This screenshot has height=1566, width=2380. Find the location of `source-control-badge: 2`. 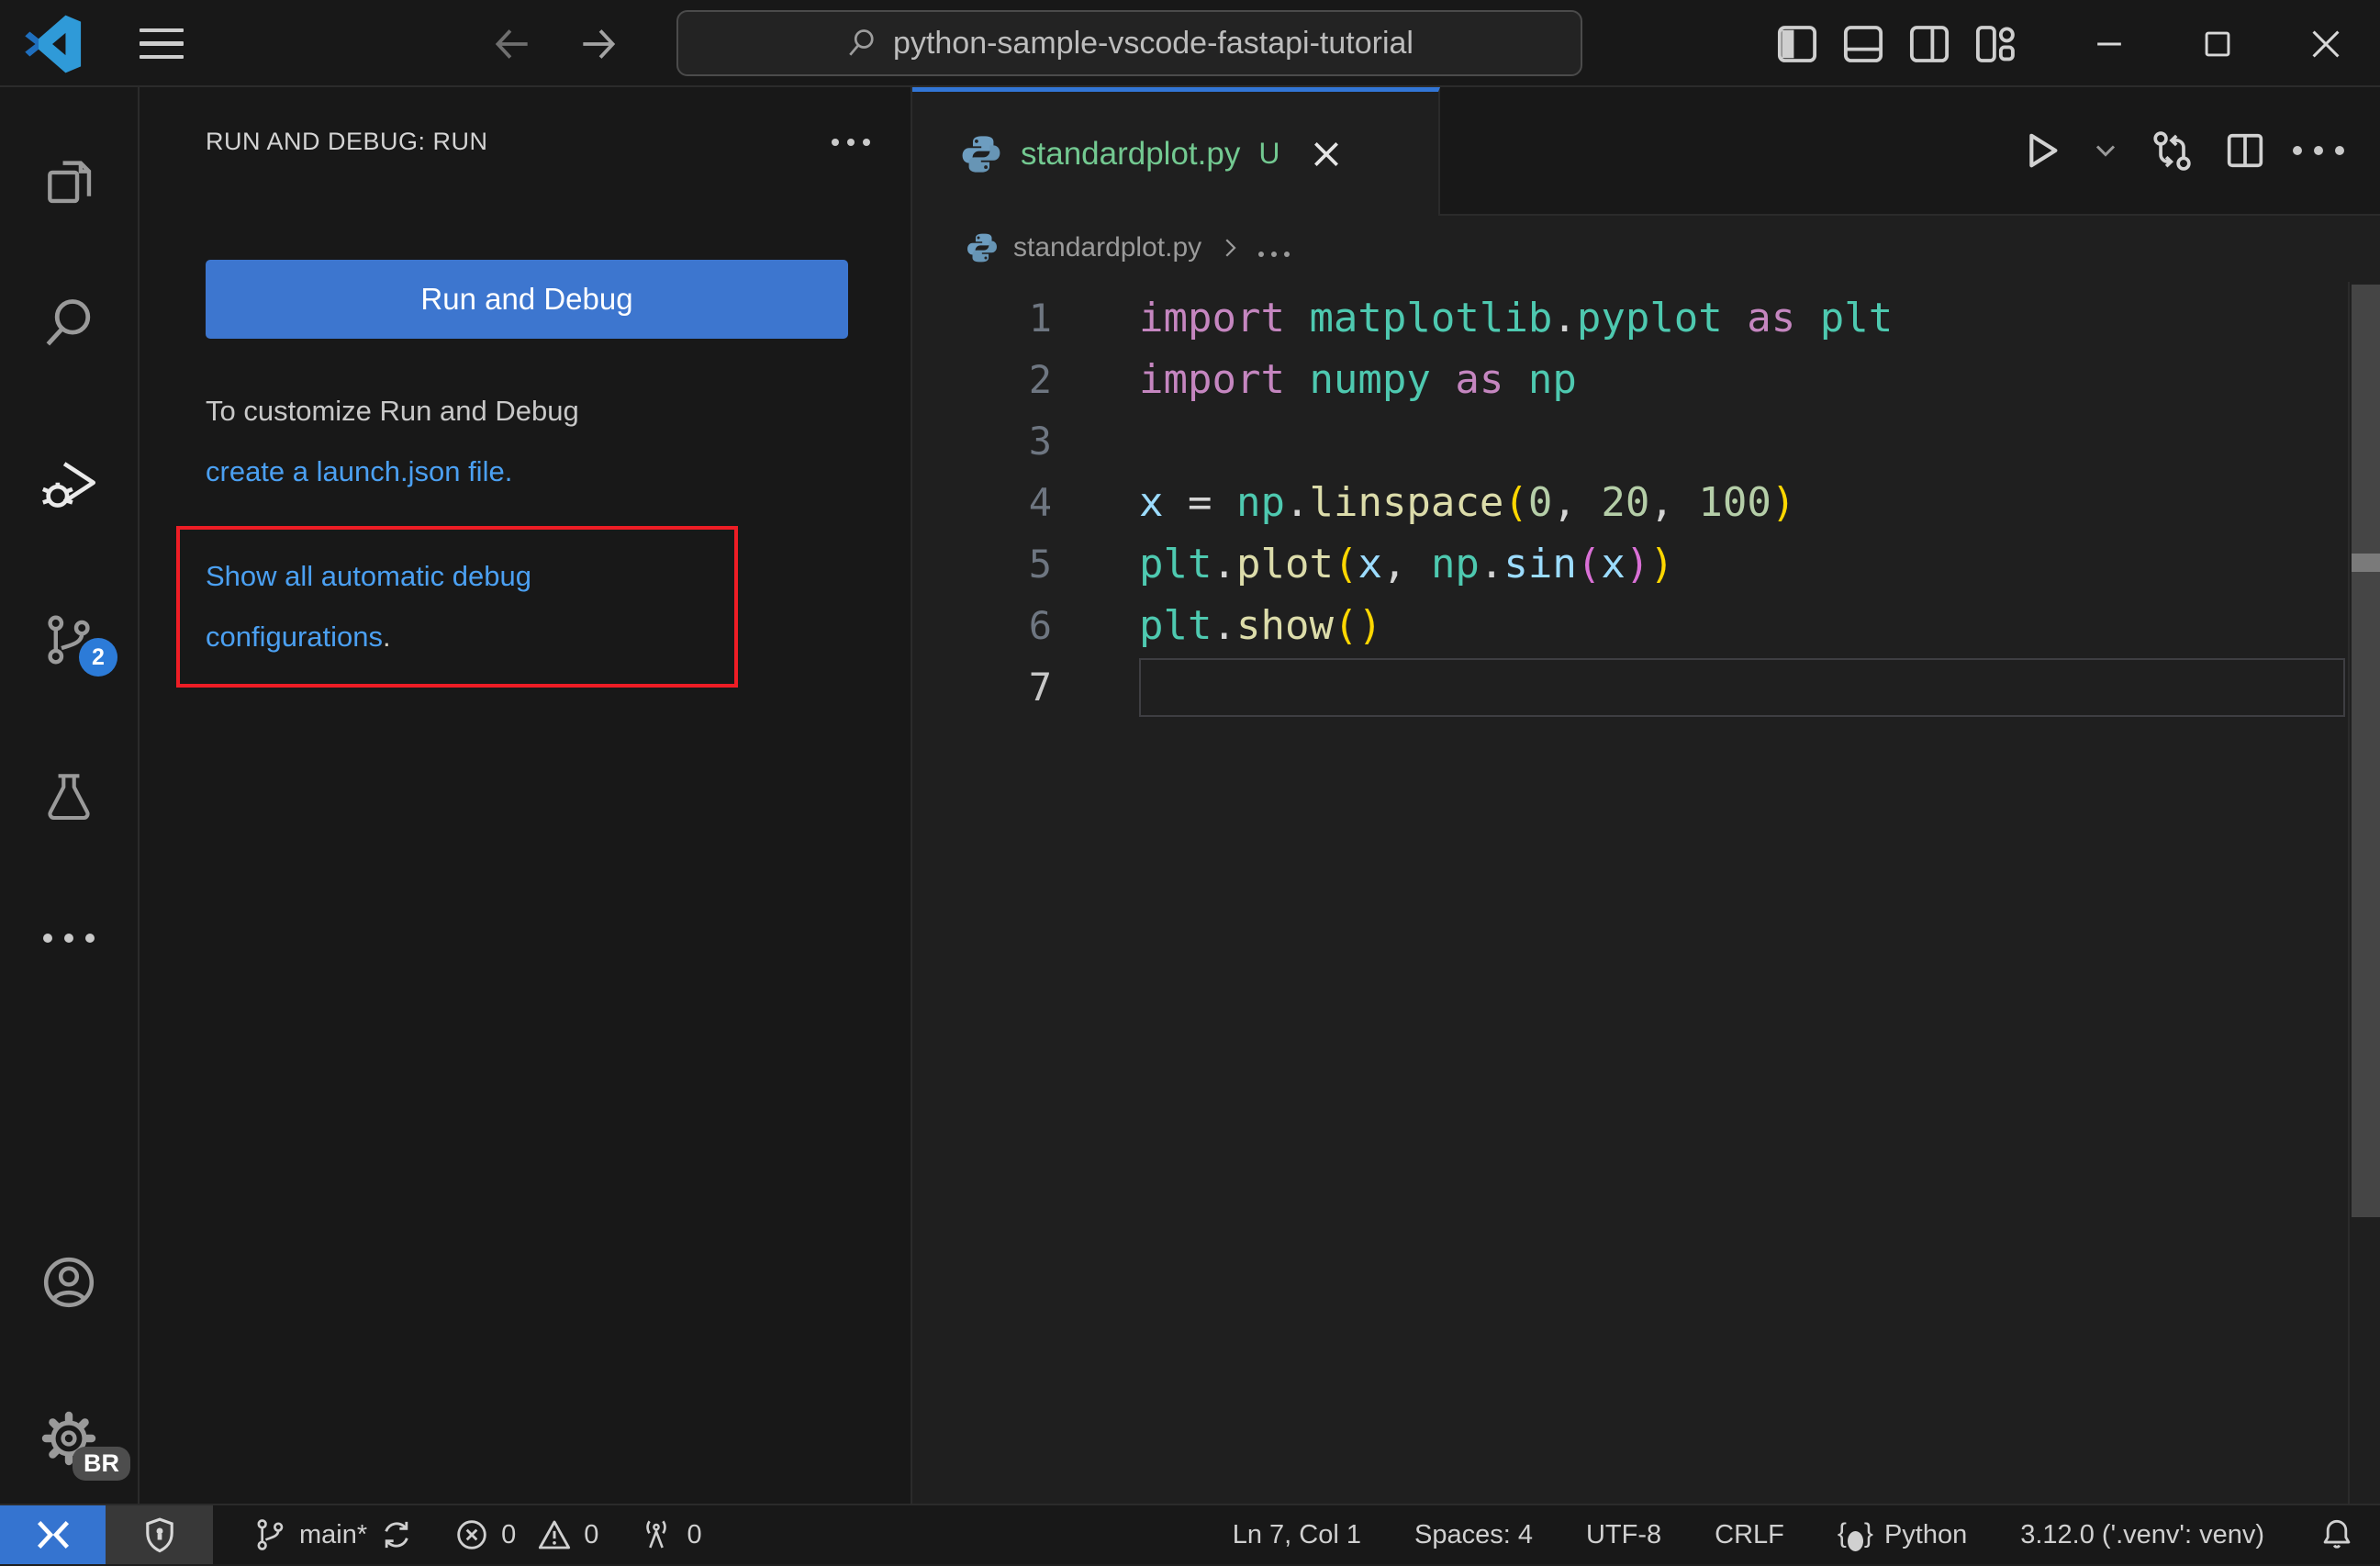

source-control-badge: 2 is located at coordinates (98, 657).